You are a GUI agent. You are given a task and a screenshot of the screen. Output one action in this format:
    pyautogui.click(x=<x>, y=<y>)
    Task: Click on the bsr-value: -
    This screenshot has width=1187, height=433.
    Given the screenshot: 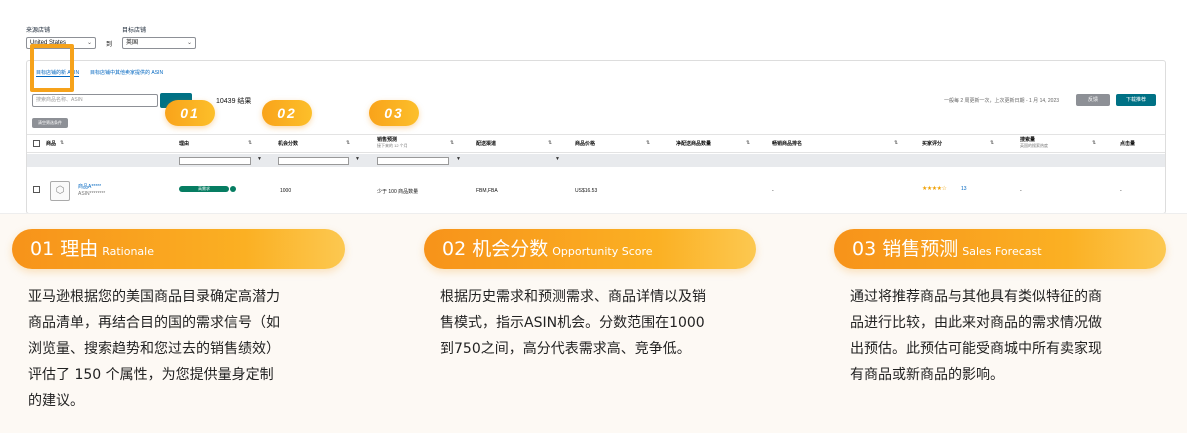 What is the action you would take?
    pyautogui.click(x=773, y=191)
    